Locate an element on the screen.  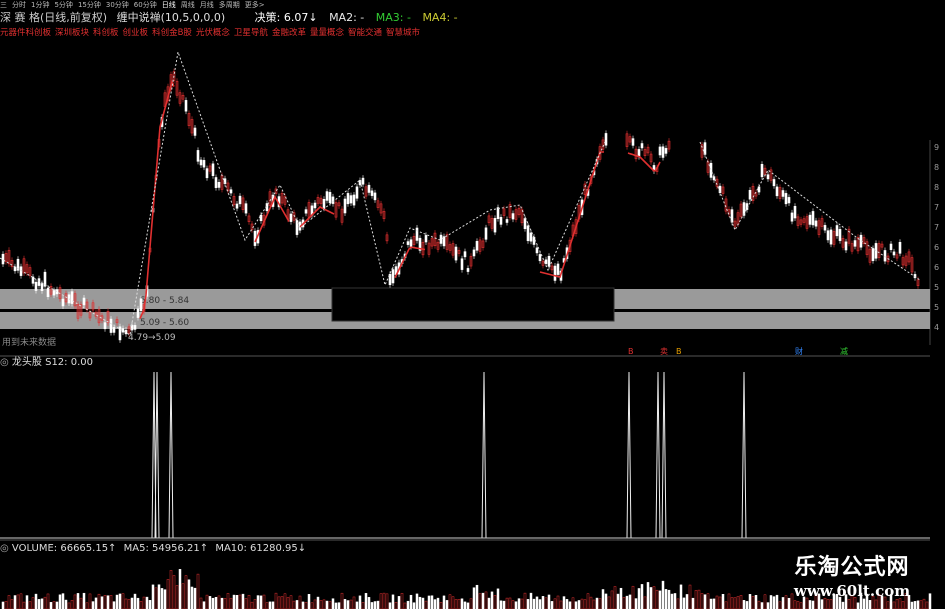
watermark-url: www.60lt.com is located at coordinates (852, 591).